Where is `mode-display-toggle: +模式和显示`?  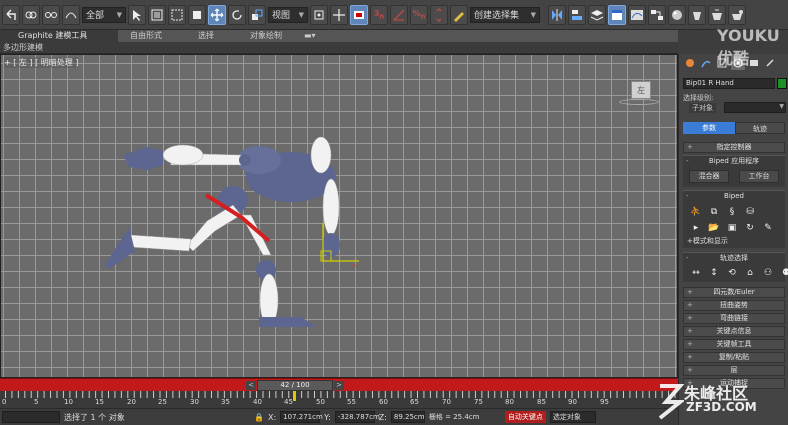 mode-display-toggle: +模式和显示 is located at coordinates (734, 241).